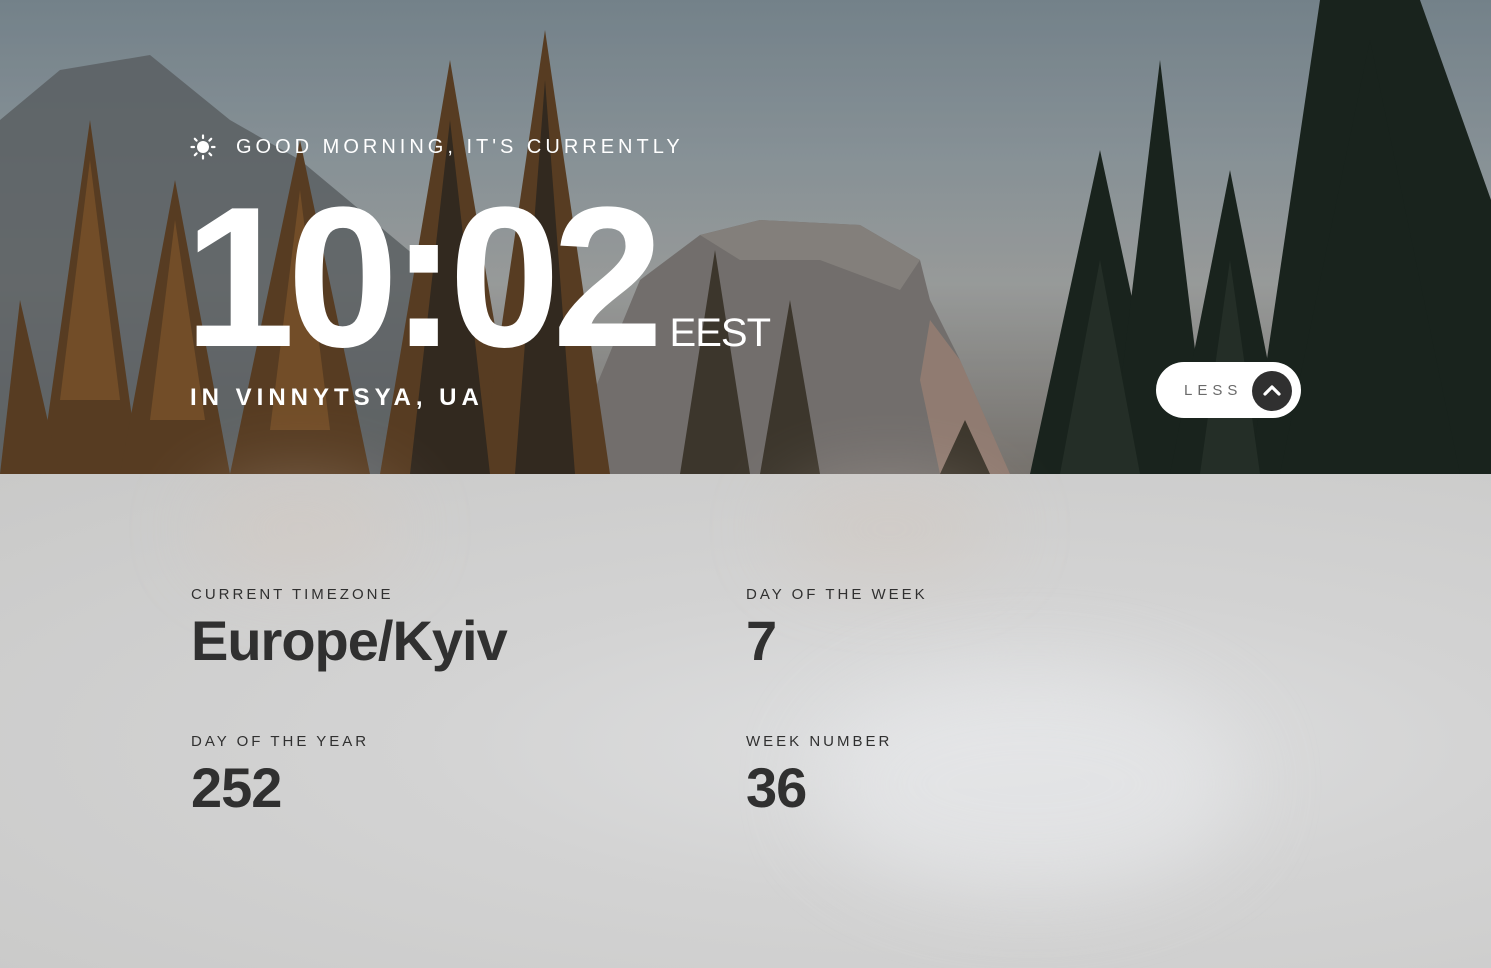 The width and height of the screenshot is (1491, 968). I want to click on detail-value: 36, so click(776, 787).